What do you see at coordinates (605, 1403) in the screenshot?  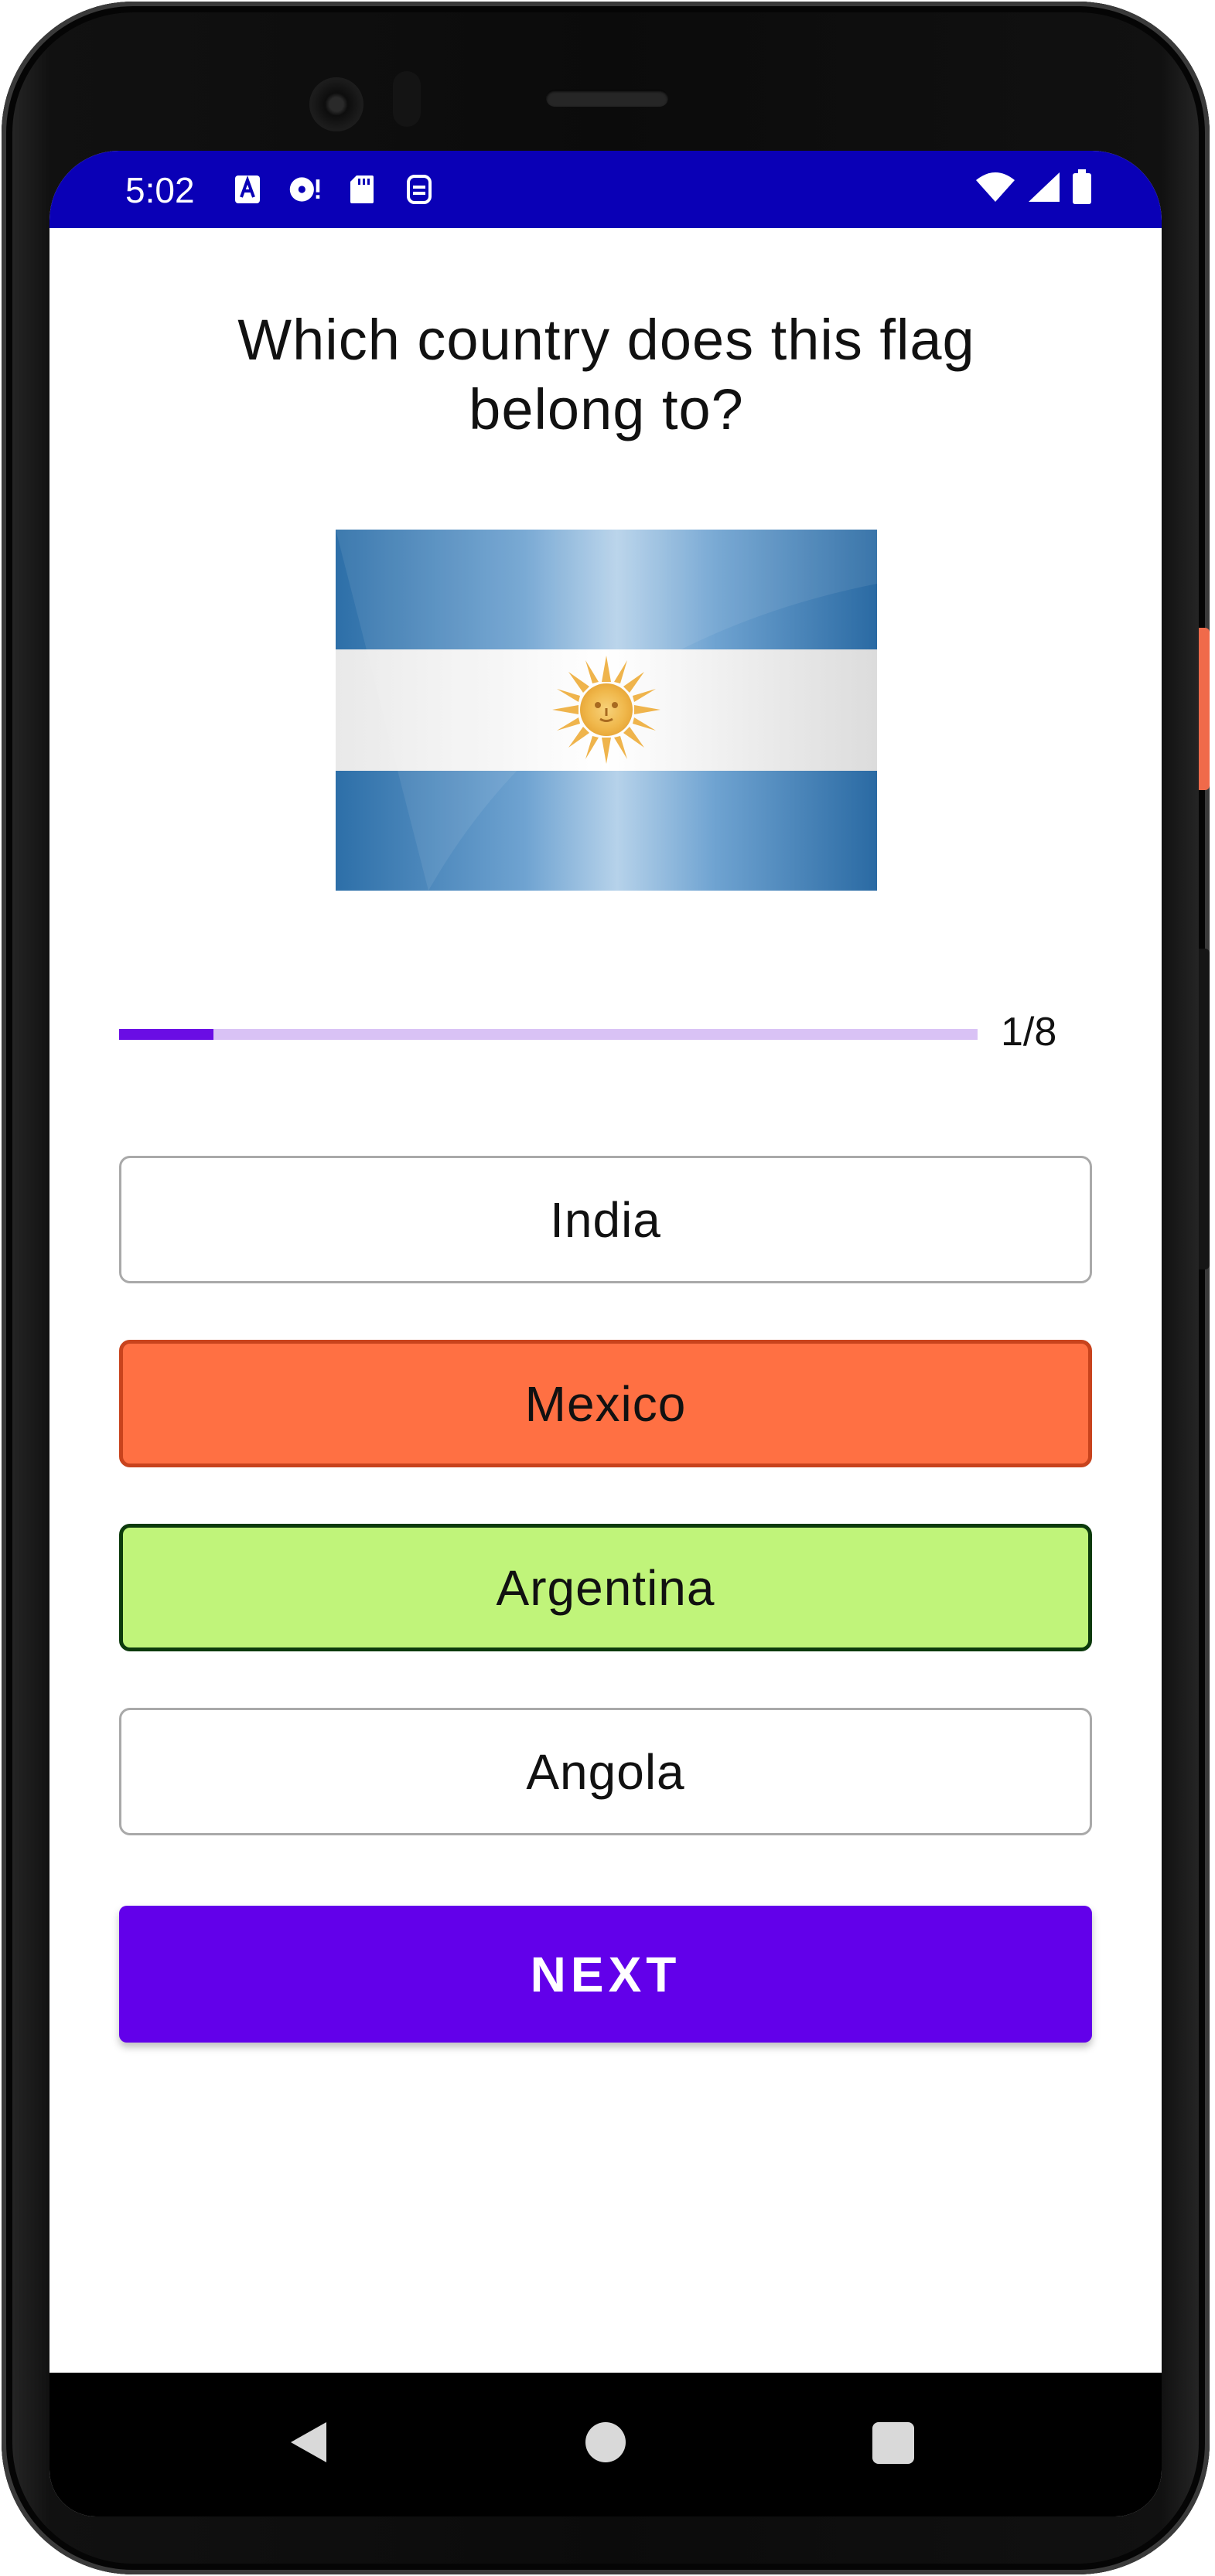 I see `option-mexico-button: Mexico` at bounding box center [605, 1403].